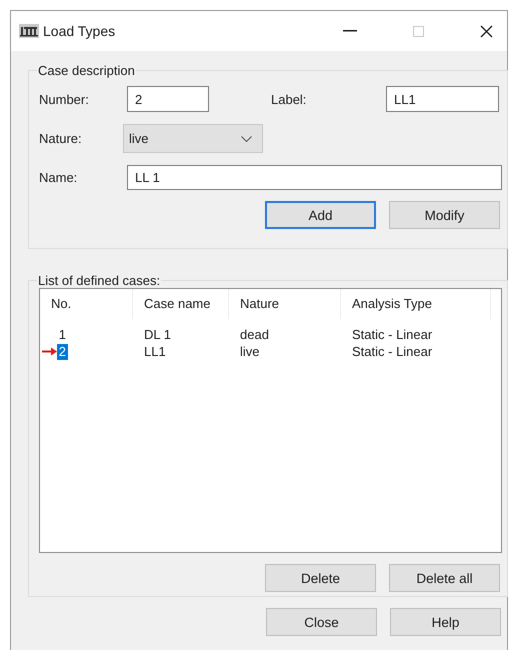  What do you see at coordinates (285, 304) in the screenshot?
I see `column-header: Nature` at bounding box center [285, 304].